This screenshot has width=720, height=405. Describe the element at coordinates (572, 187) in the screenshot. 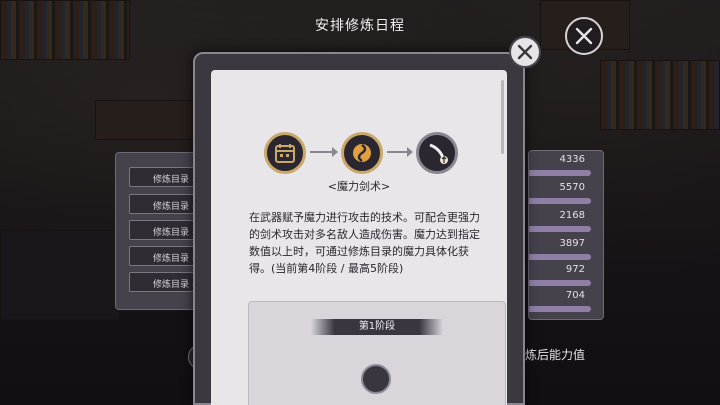

I see `stat-value: 5570` at that location.